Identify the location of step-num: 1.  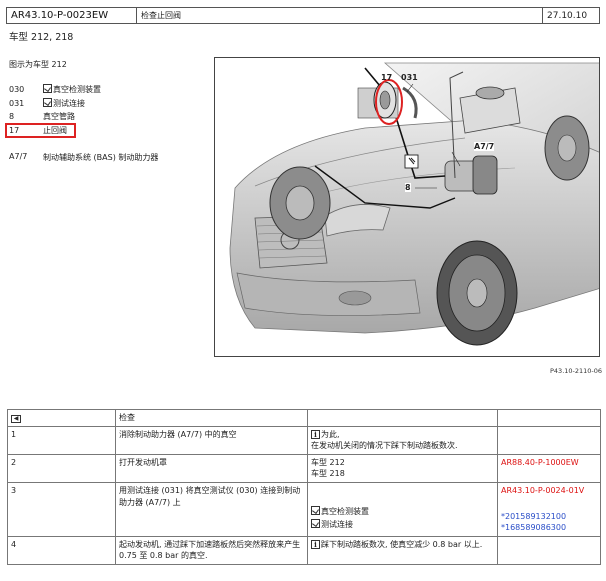
(61, 440).